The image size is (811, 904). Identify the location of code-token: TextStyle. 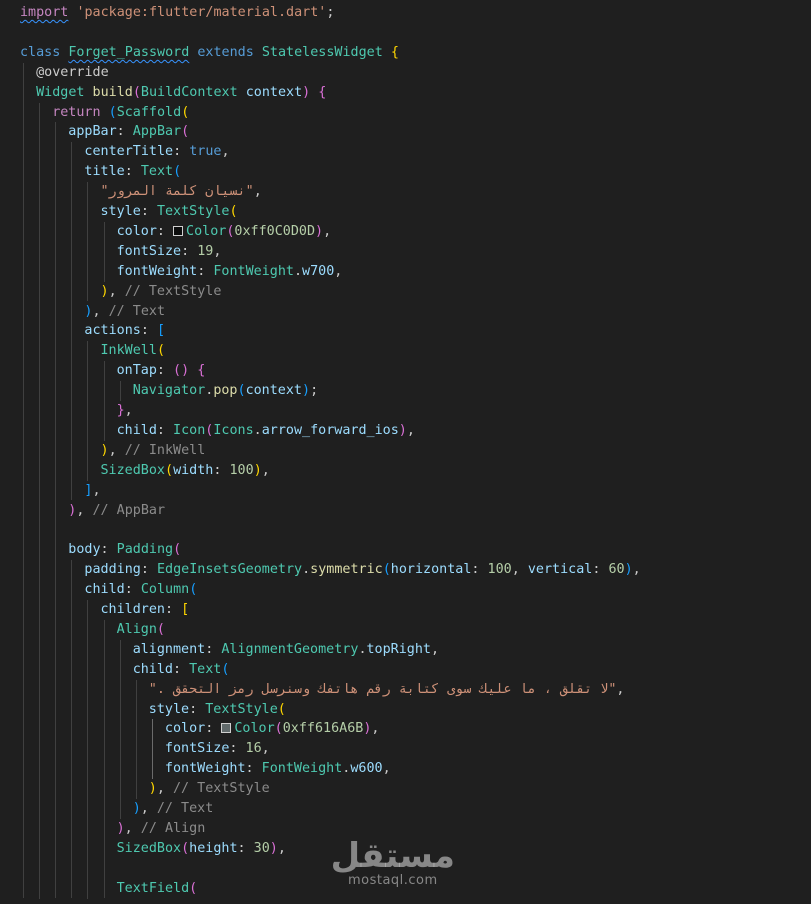
(193, 211).